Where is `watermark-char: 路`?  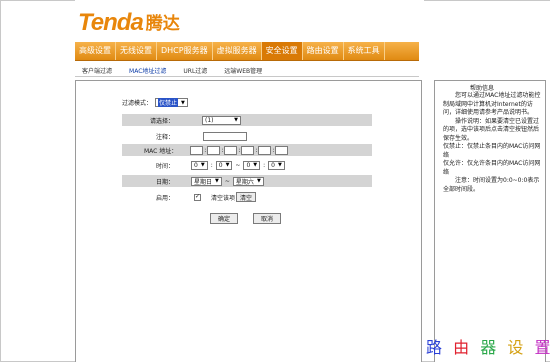
watermark-char: 路 is located at coordinates (436, 347).